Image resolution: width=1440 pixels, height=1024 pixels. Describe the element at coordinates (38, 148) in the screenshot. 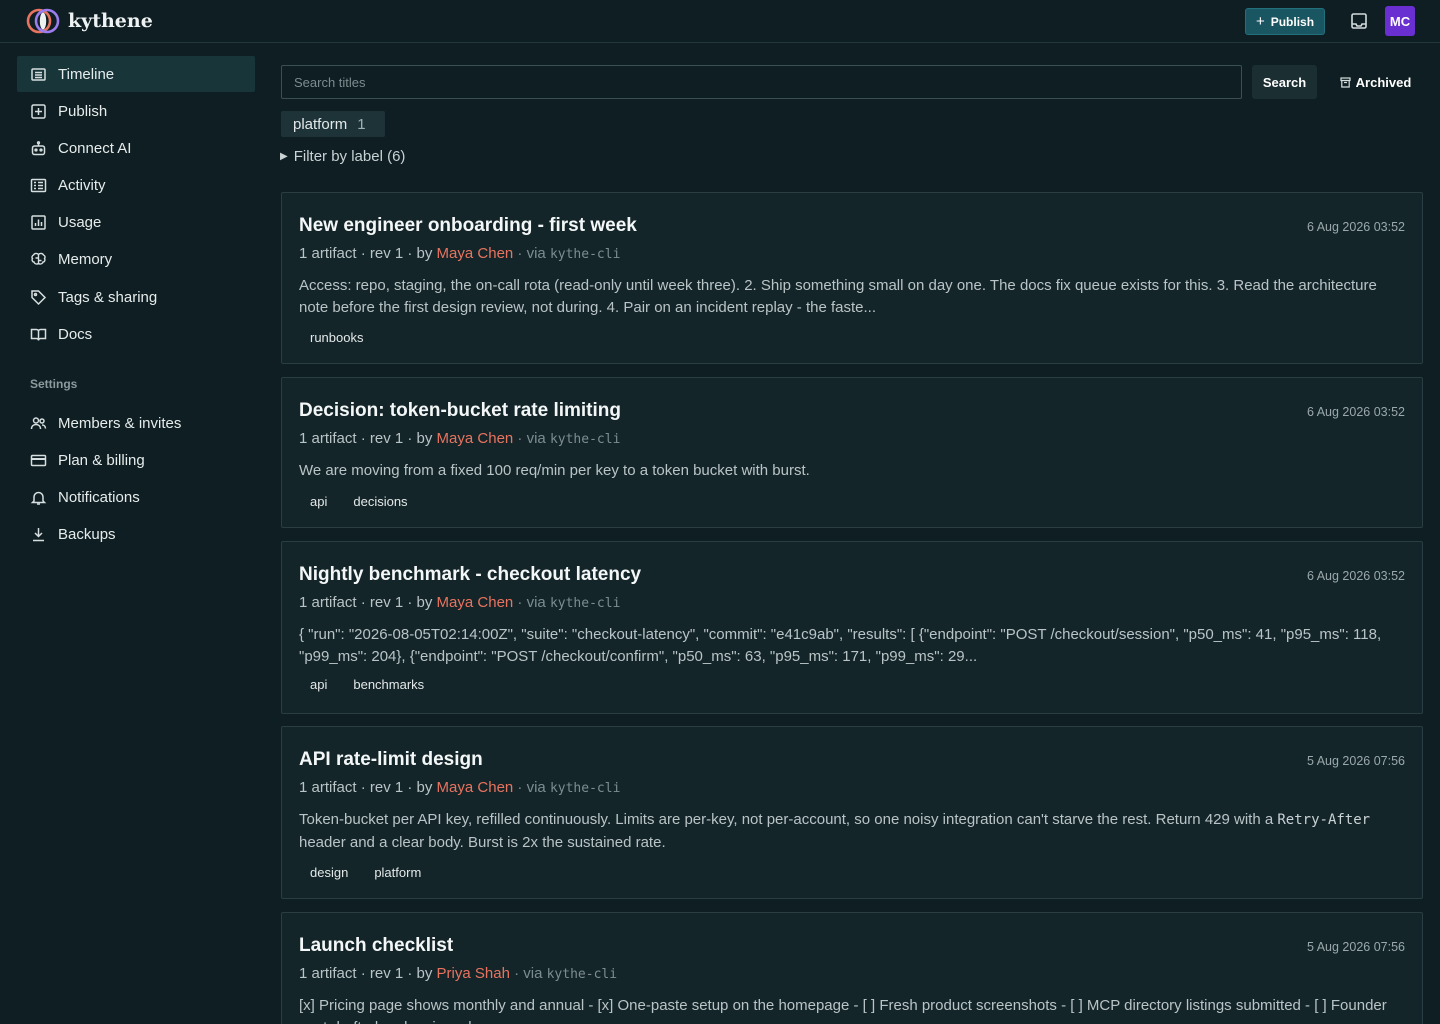

I see `robot-icon` at that location.